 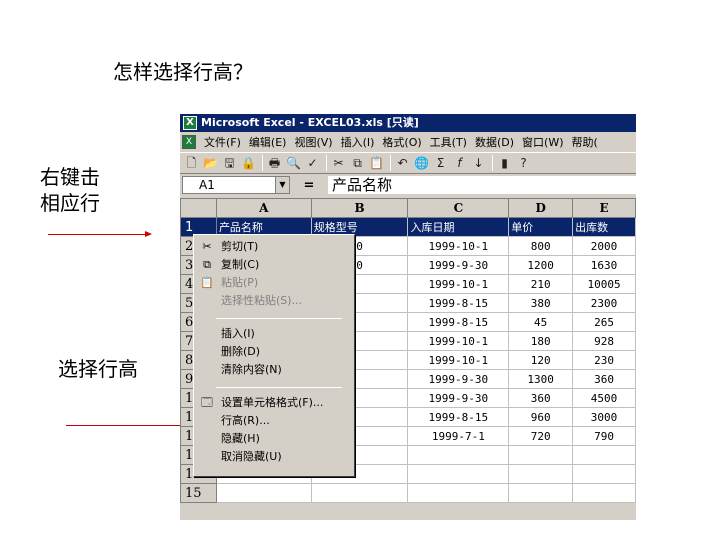 I want to click on menu-item-cut: ✂ 剪切(T), so click(x=274, y=247).